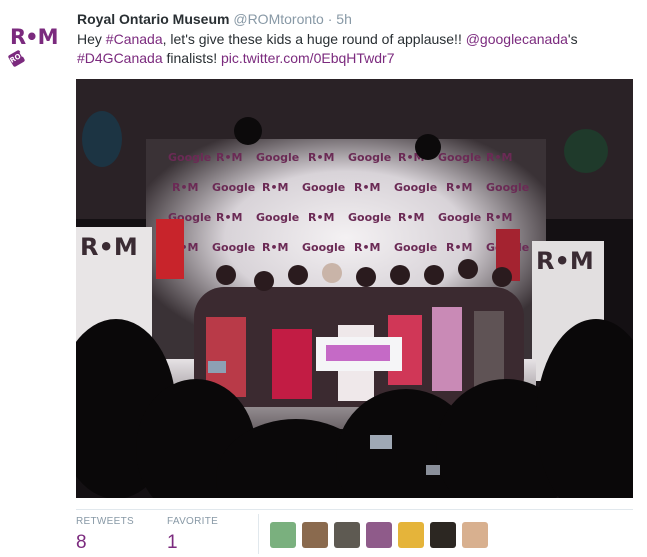 The height and width of the screenshot is (557, 647). What do you see at coordinates (258, 534) in the screenshot?
I see `stat-separator` at bounding box center [258, 534].